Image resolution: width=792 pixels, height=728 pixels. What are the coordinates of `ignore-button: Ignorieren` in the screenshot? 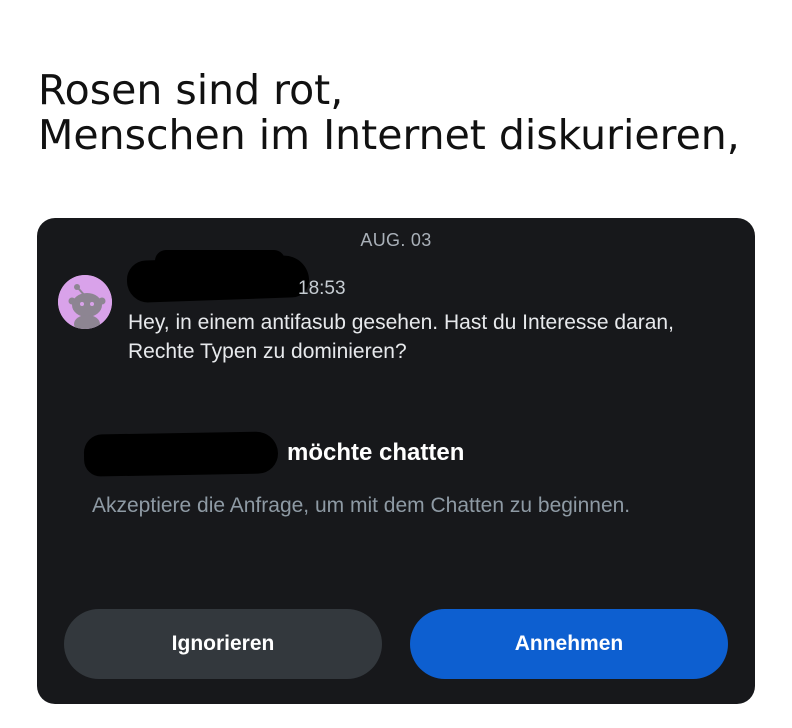 It's located at (223, 644).